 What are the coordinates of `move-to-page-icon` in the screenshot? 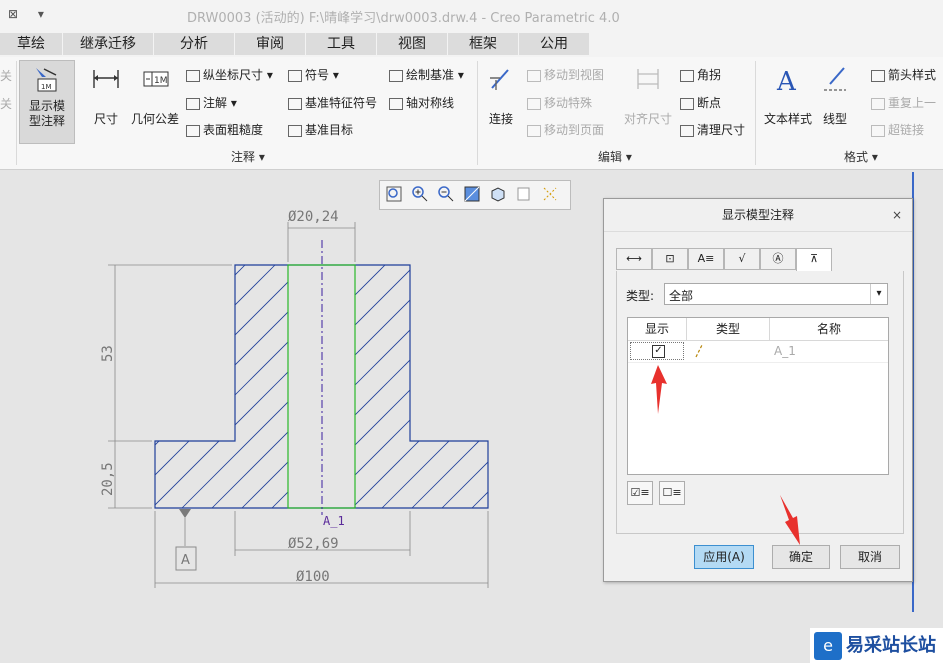 It's located at (534, 130).